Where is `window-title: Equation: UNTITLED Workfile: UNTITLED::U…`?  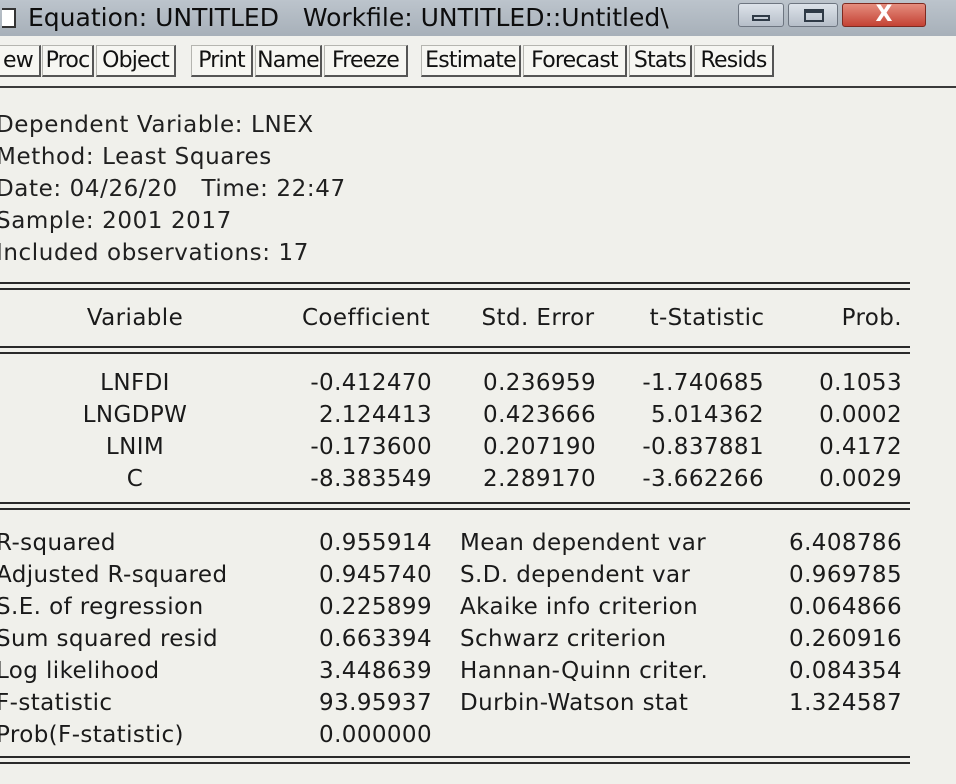
window-title: Equation: UNTITLED Workfile: UNTITLED::U… is located at coordinates (348, 17).